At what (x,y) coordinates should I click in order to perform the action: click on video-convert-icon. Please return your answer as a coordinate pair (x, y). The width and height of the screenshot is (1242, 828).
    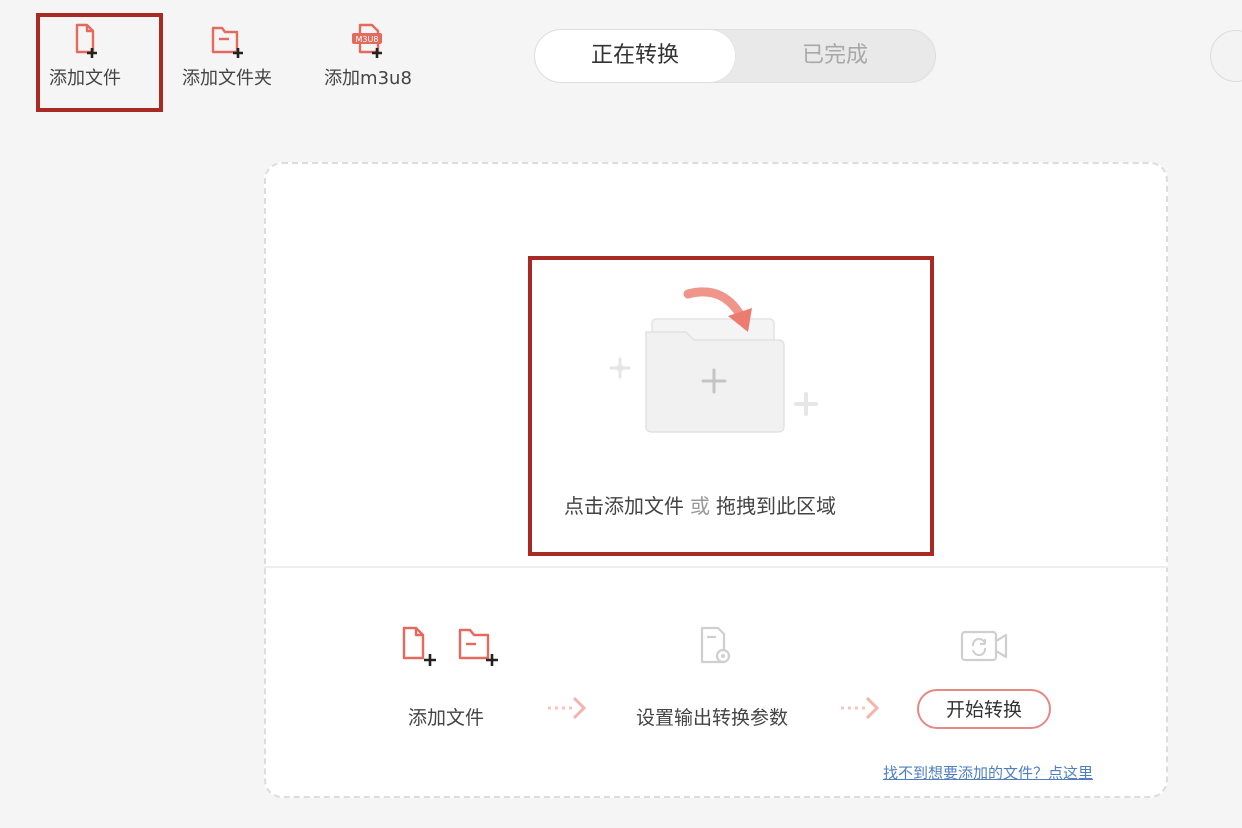
    Looking at the image, I should click on (984, 646).